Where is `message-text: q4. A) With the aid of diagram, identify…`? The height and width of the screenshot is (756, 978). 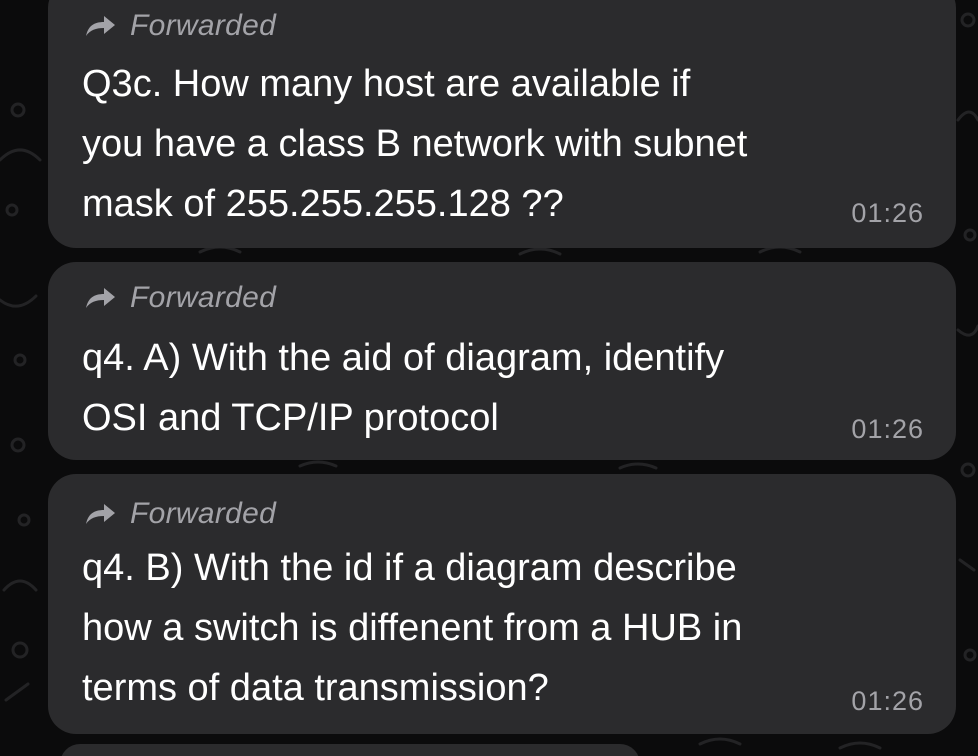
message-text: q4. A) With the aid of diagram, identify… is located at coordinates (502, 388).